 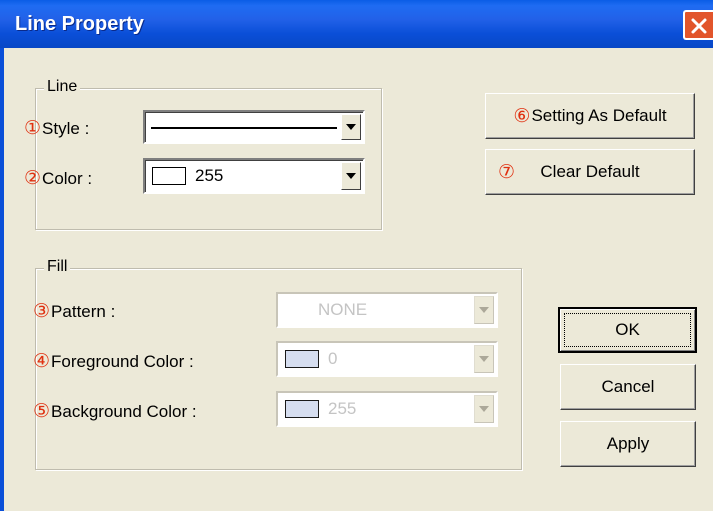 I want to click on foreground-number-badge: ④, so click(x=42, y=361).